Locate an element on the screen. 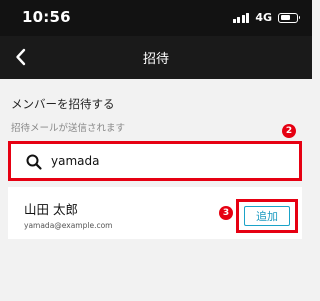  page-title: 招待 is located at coordinates (155, 59).